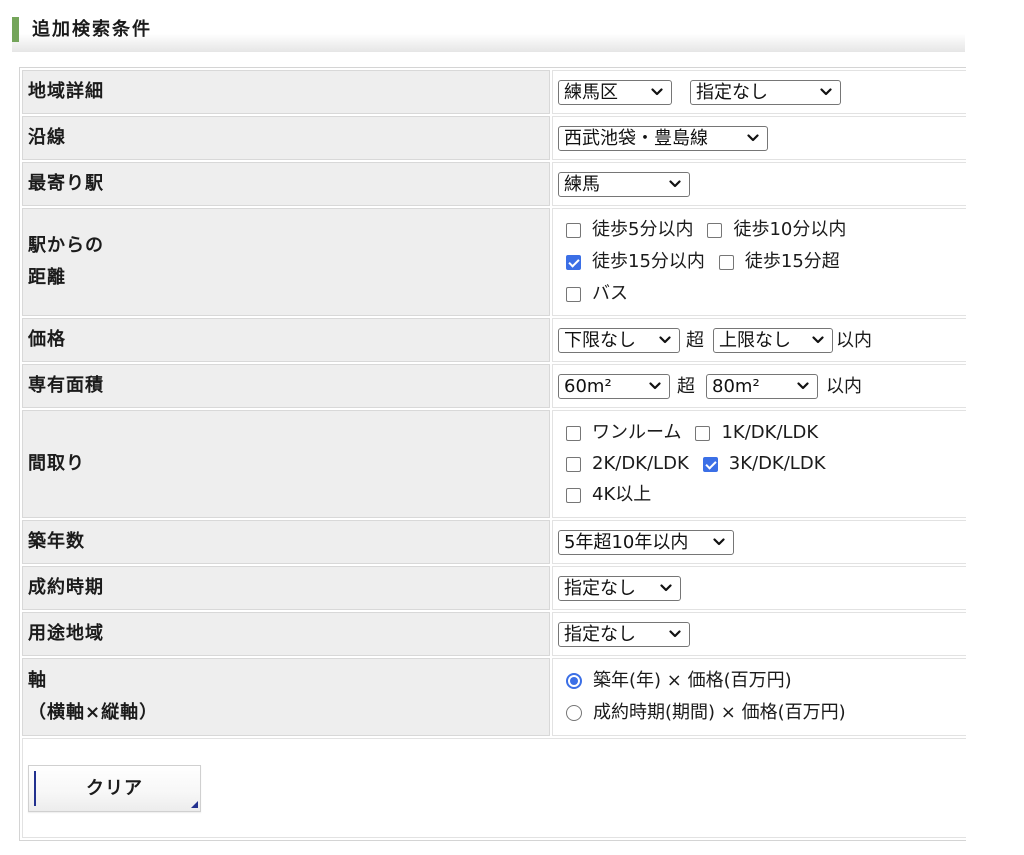  Describe the element at coordinates (759, 588) in the screenshot. I see `value-contract-period: 指定なし` at that location.